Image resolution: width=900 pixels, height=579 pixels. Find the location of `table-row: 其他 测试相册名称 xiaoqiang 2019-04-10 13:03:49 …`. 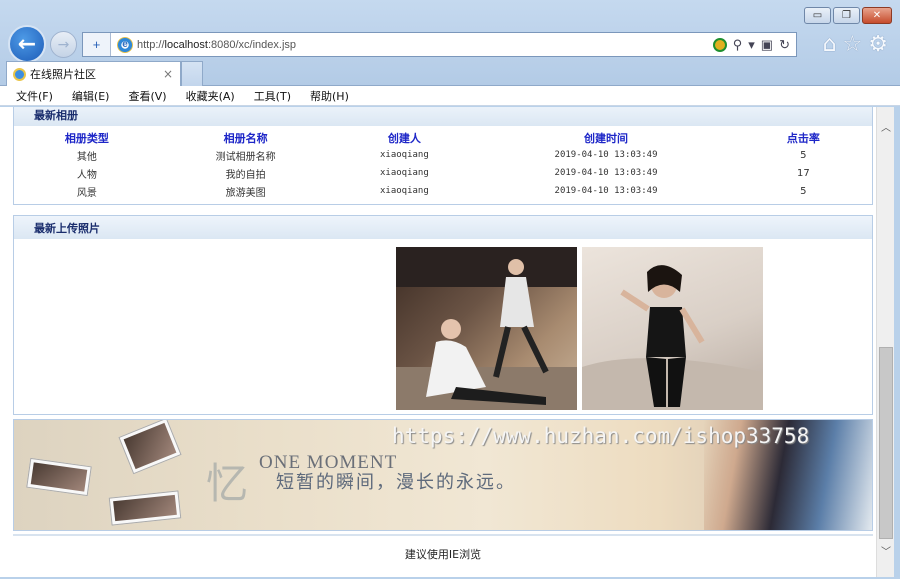

table-row: 其他 测试相册名称 xiaoqiang 2019-04-10 13:03:49 … is located at coordinates (443, 155).